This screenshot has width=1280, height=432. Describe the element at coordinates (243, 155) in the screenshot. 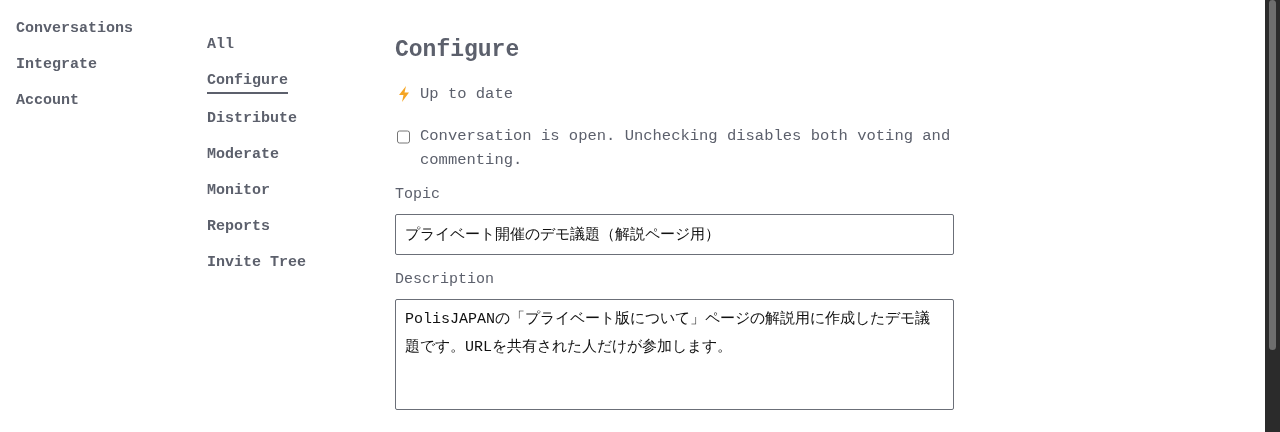

I see `nav-tab: Moderate` at that location.